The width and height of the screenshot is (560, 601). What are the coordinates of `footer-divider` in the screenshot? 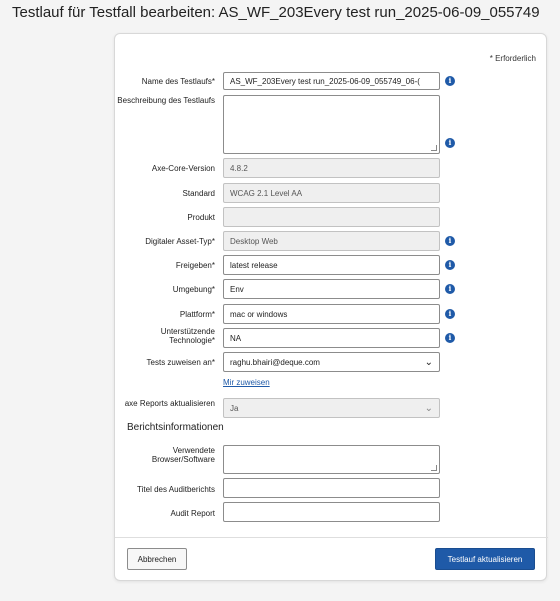 It's located at (331, 537).